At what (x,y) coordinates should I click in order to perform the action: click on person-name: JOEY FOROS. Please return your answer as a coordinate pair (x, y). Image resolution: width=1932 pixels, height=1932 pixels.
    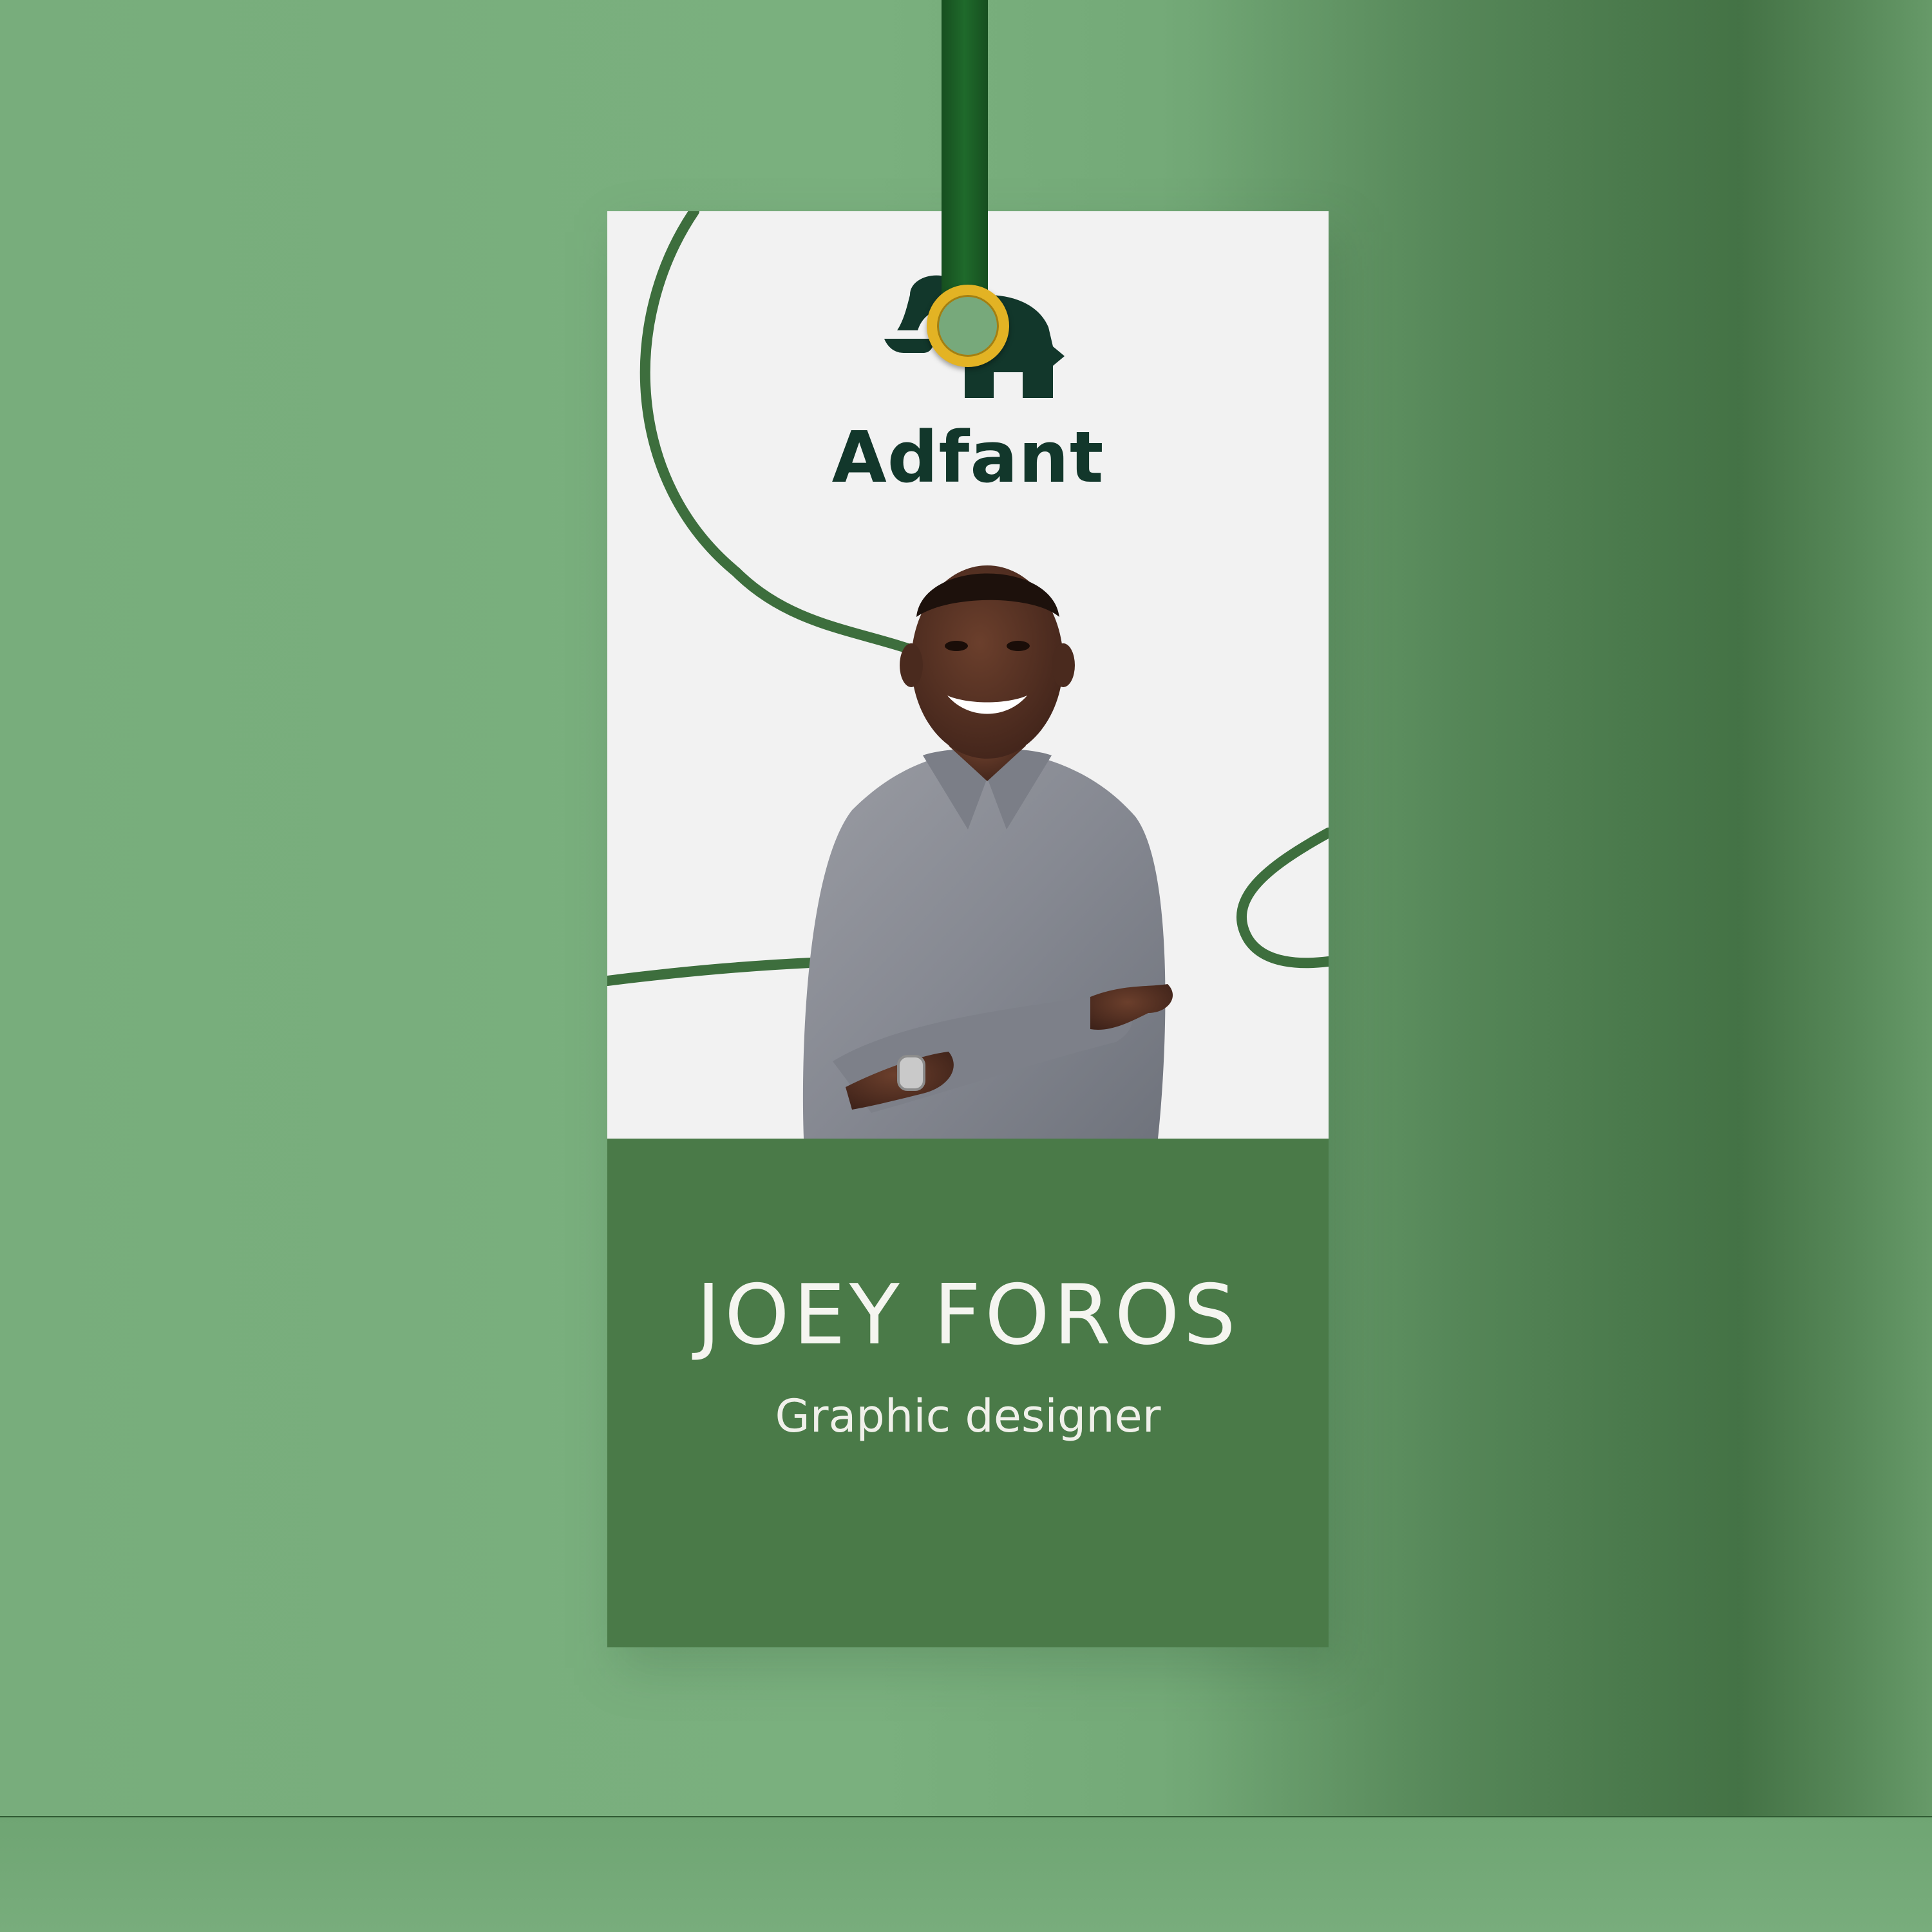
    Looking at the image, I should click on (968, 1315).